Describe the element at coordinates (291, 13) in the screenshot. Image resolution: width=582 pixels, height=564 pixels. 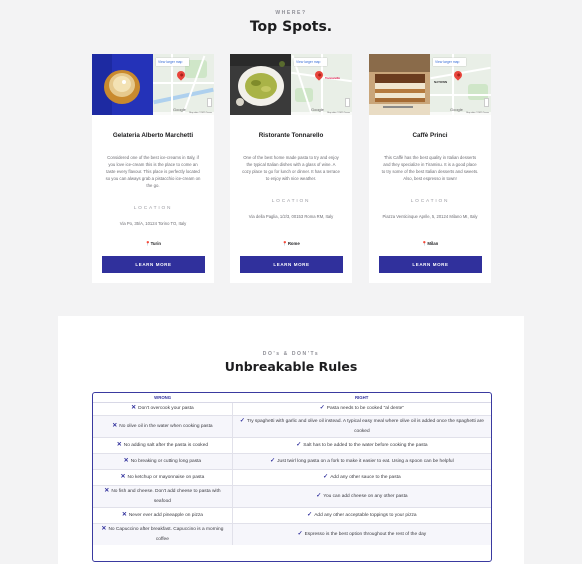
I see `top-spots-eyebrow: WHERE?` at that location.